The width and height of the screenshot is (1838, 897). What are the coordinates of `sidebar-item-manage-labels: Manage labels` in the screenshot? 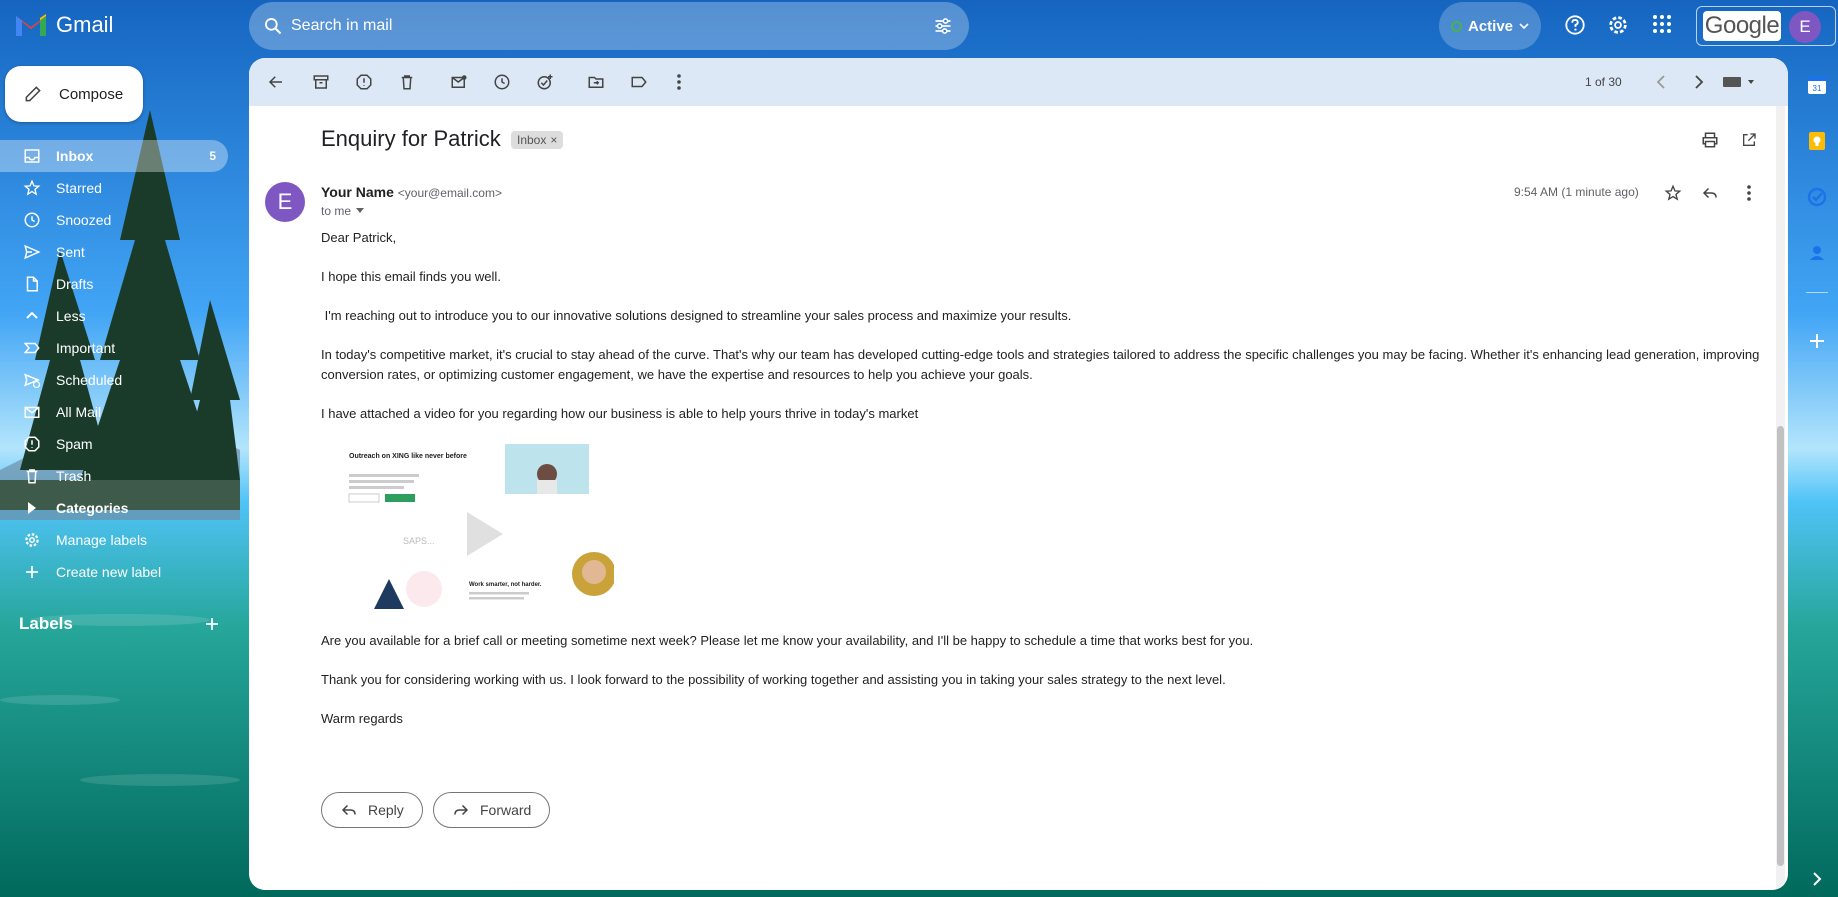 It's located at (114, 540).